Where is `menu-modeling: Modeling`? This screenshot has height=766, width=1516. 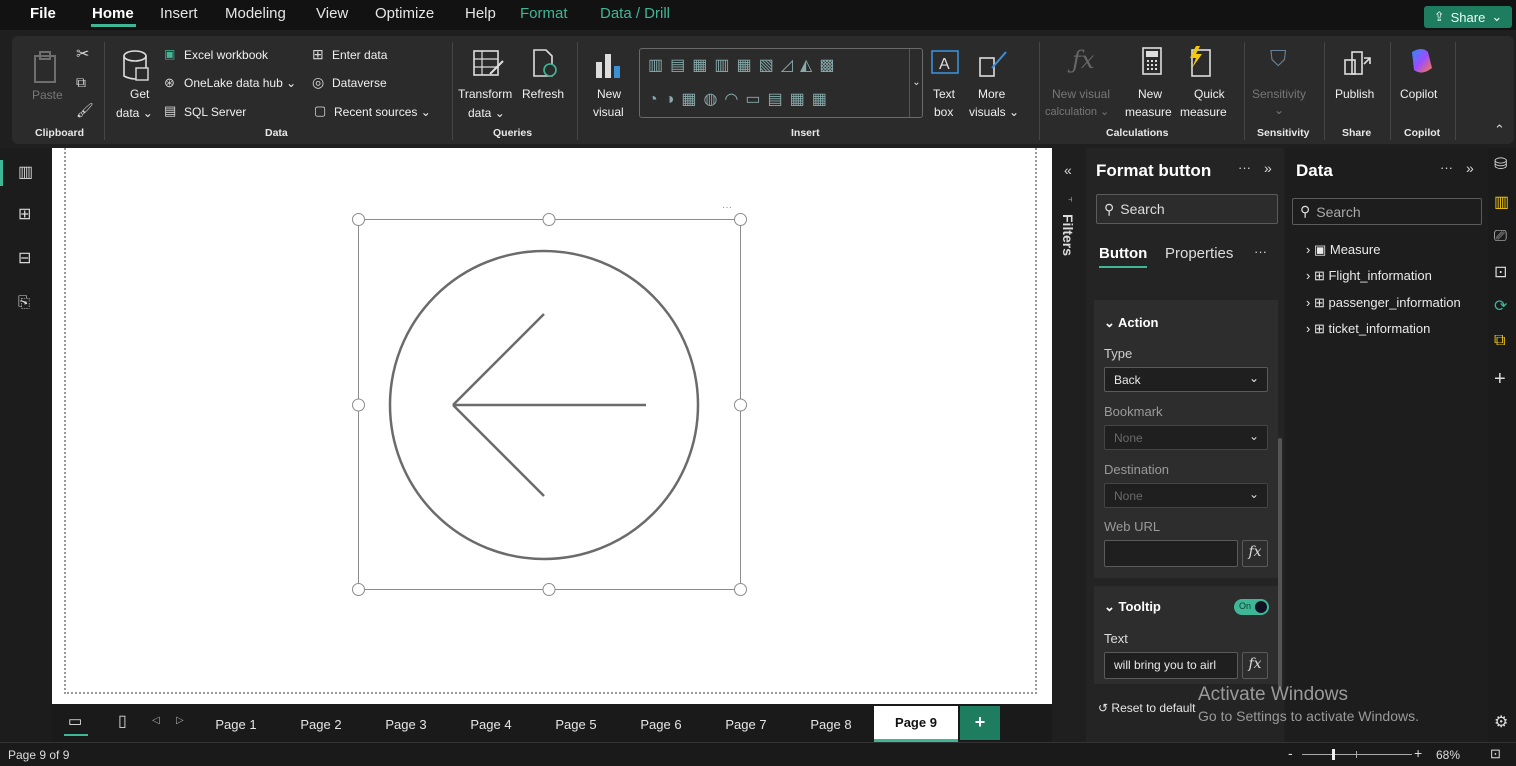 menu-modeling: Modeling is located at coordinates (255, 13).